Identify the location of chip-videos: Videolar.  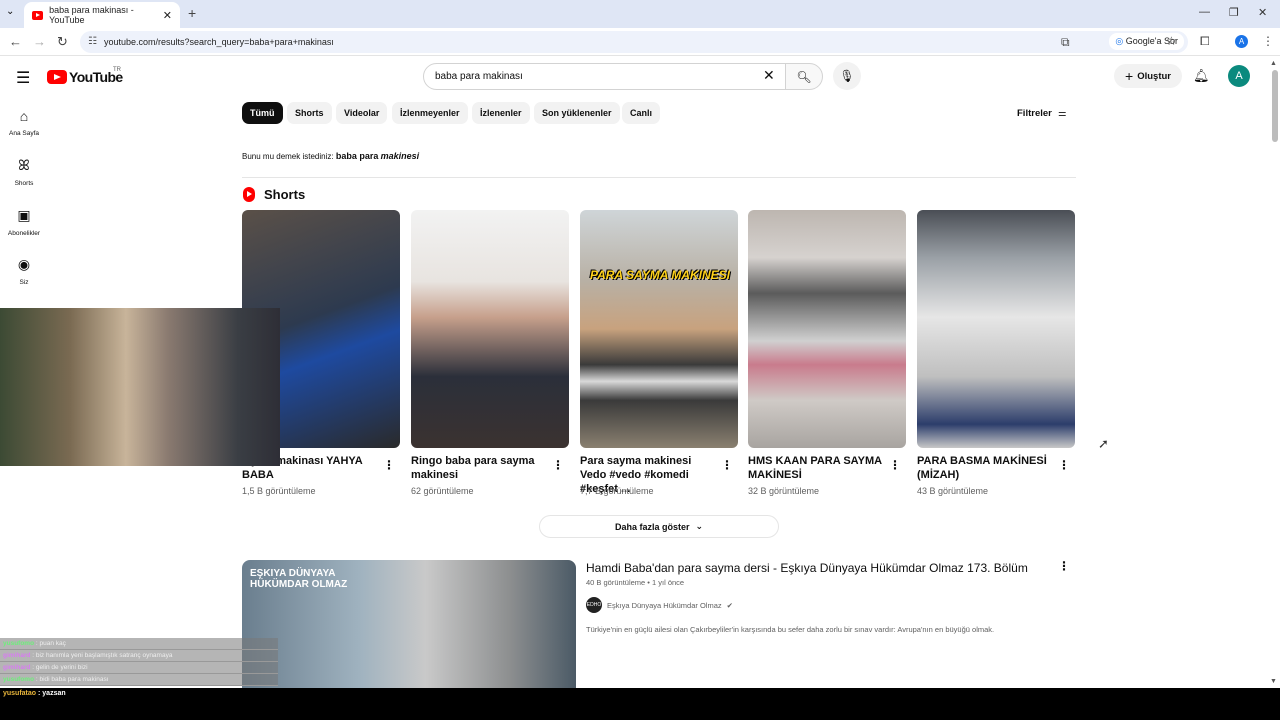
(362, 113).